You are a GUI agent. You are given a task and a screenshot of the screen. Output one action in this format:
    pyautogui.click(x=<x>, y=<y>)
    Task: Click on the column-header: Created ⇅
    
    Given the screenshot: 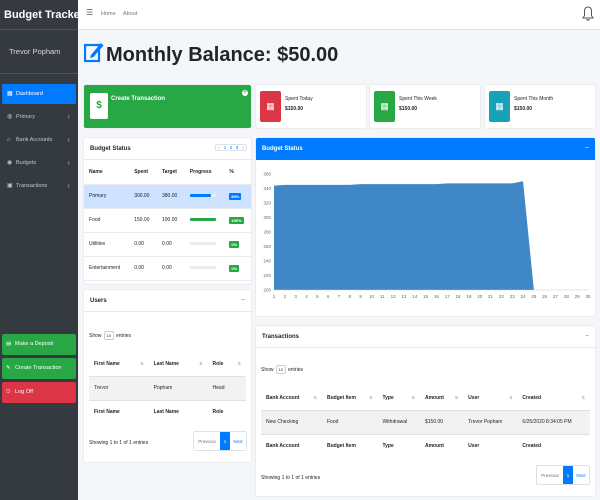 What is the action you would take?
    pyautogui.click(x=553, y=398)
    